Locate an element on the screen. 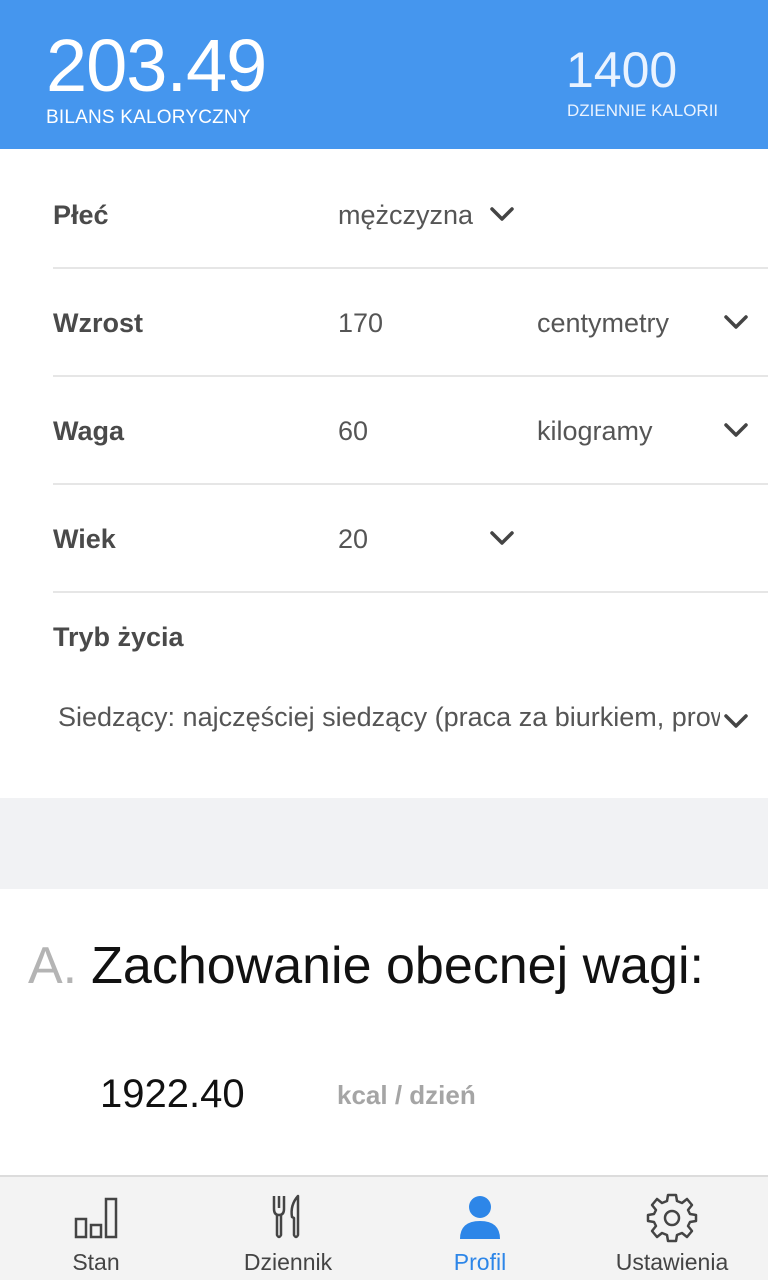 The width and height of the screenshot is (768, 1280). gender-row: Płeć mężczyzna is located at coordinates (410, 215).